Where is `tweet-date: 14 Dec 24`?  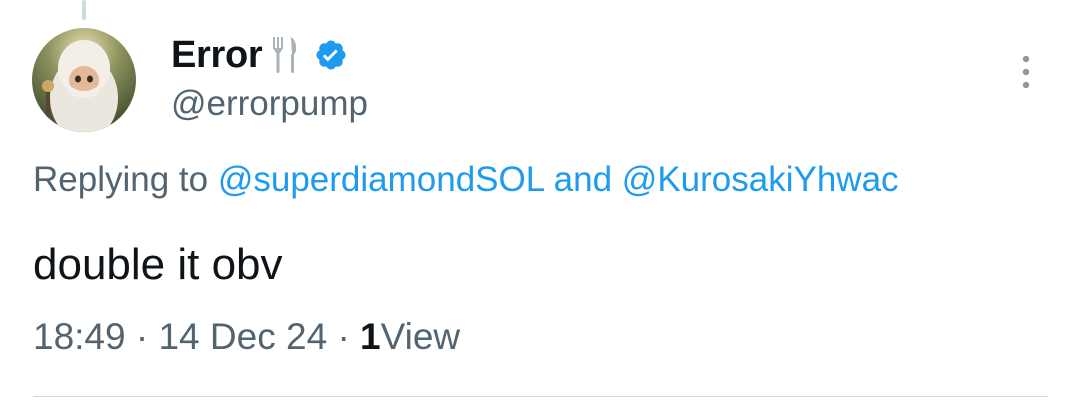 tweet-date: 14 Dec 24 is located at coordinates (242, 336).